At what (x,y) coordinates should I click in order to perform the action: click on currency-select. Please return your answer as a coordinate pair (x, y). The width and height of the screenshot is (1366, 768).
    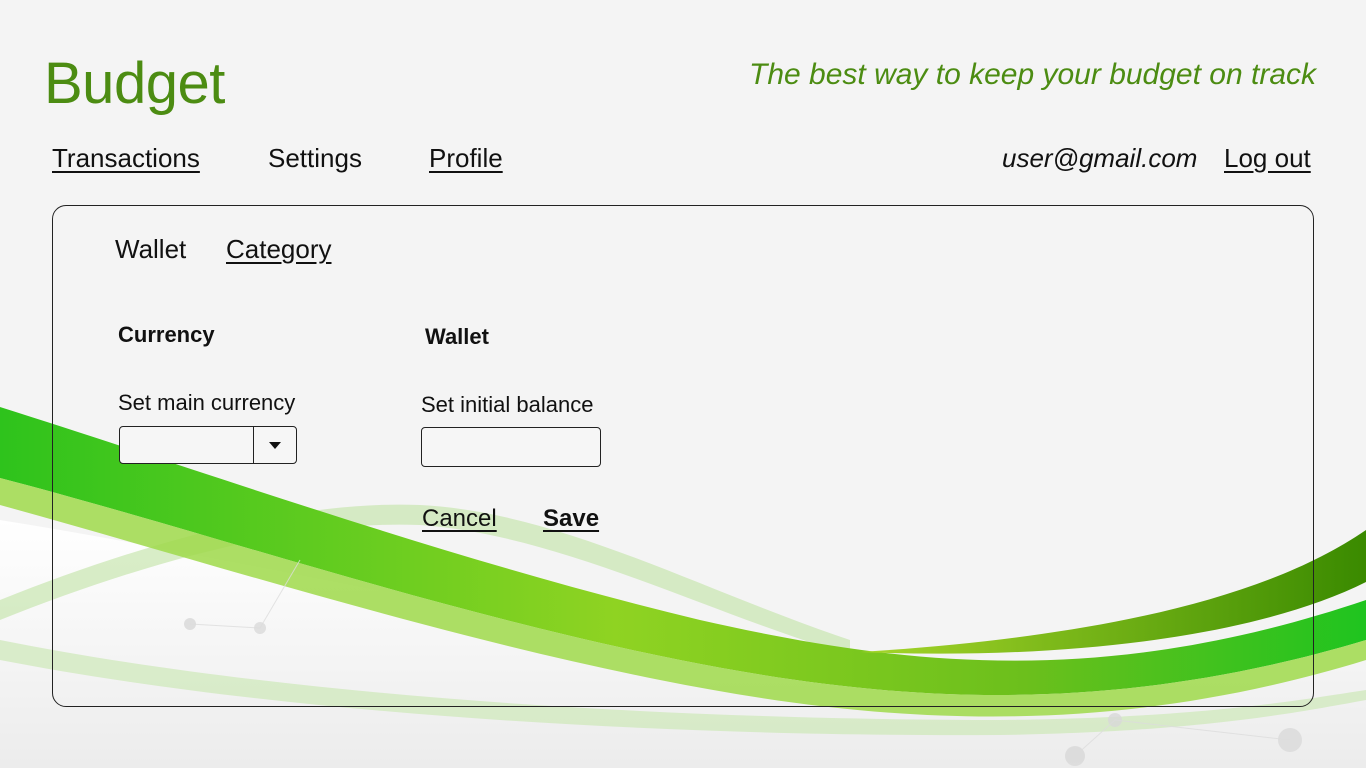
    Looking at the image, I should click on (208, 445).